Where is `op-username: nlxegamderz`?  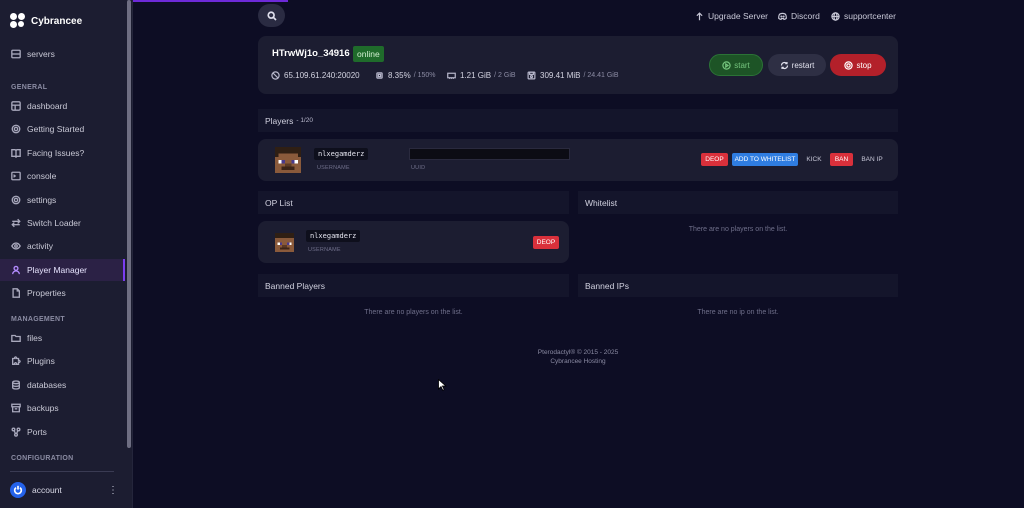
op-username: nlxegamderz is located at coordinates (333, 236).